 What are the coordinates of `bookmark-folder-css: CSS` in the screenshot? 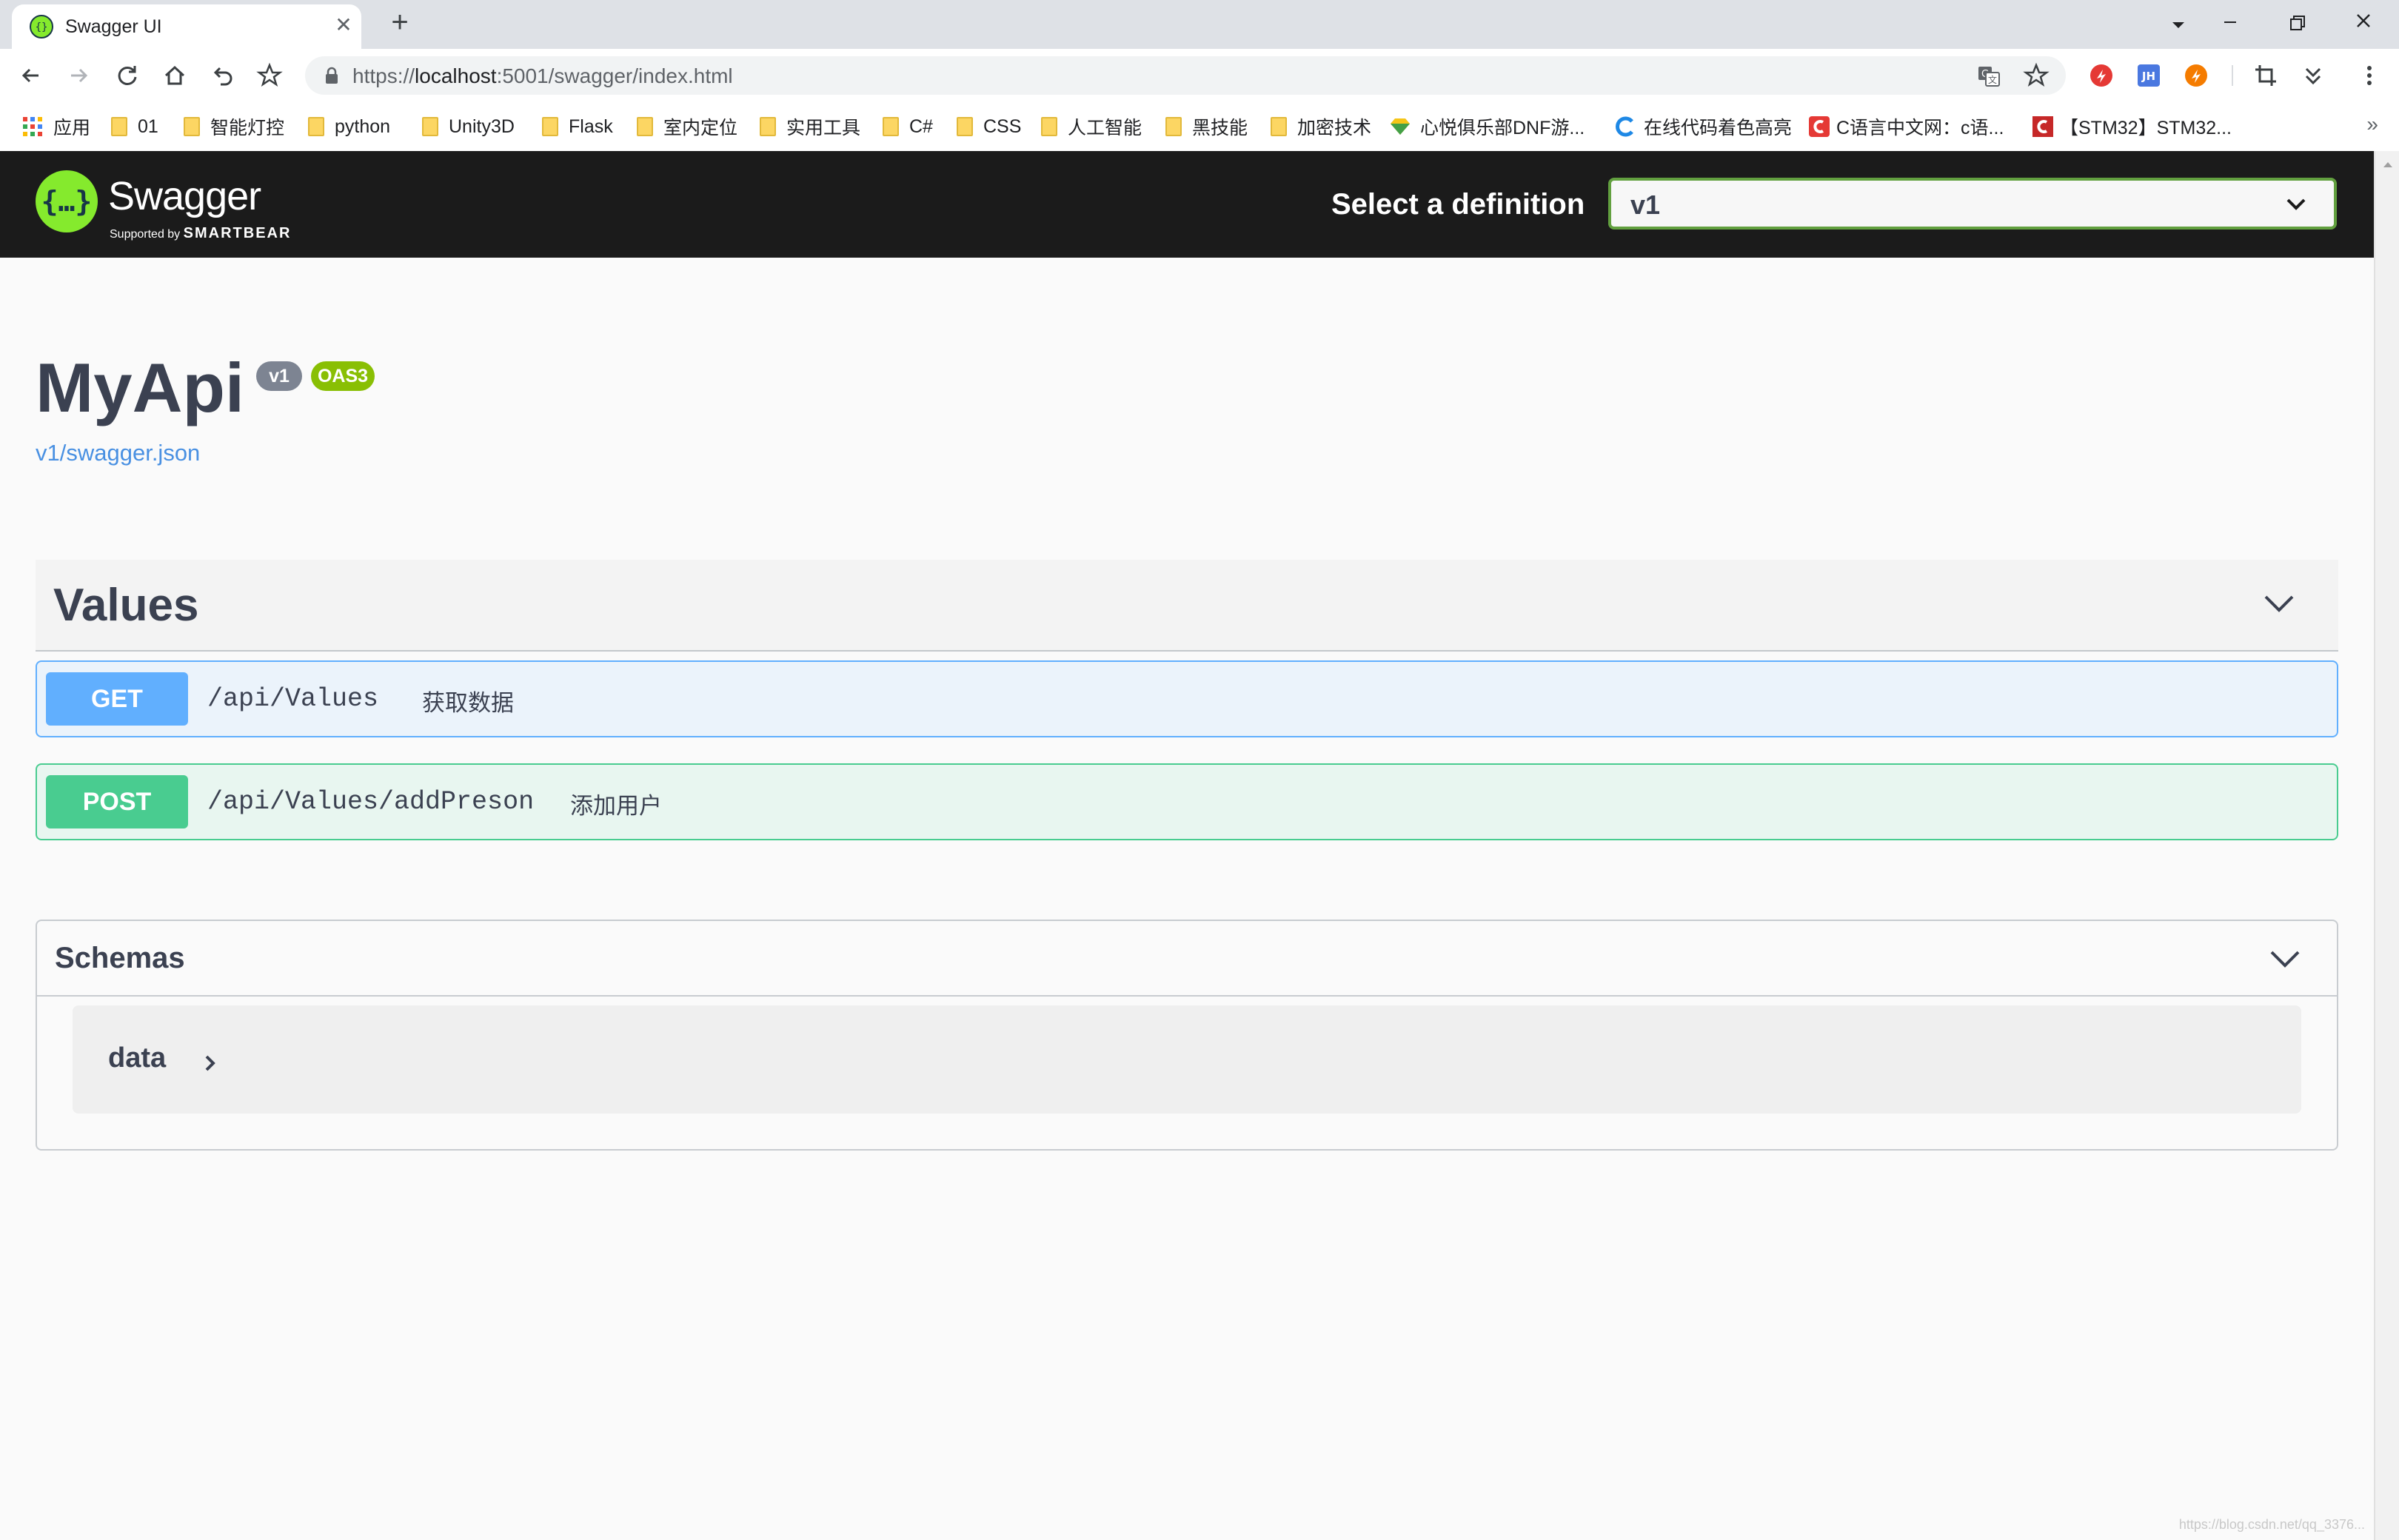 It's located at (989, 127).